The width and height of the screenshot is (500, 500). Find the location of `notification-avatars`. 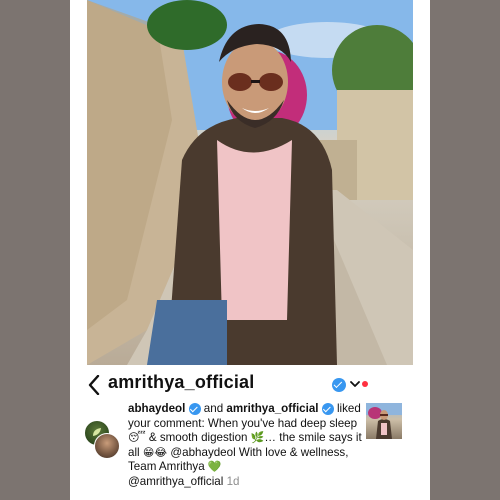

notification-avatars is located at coordinates (103, 440).